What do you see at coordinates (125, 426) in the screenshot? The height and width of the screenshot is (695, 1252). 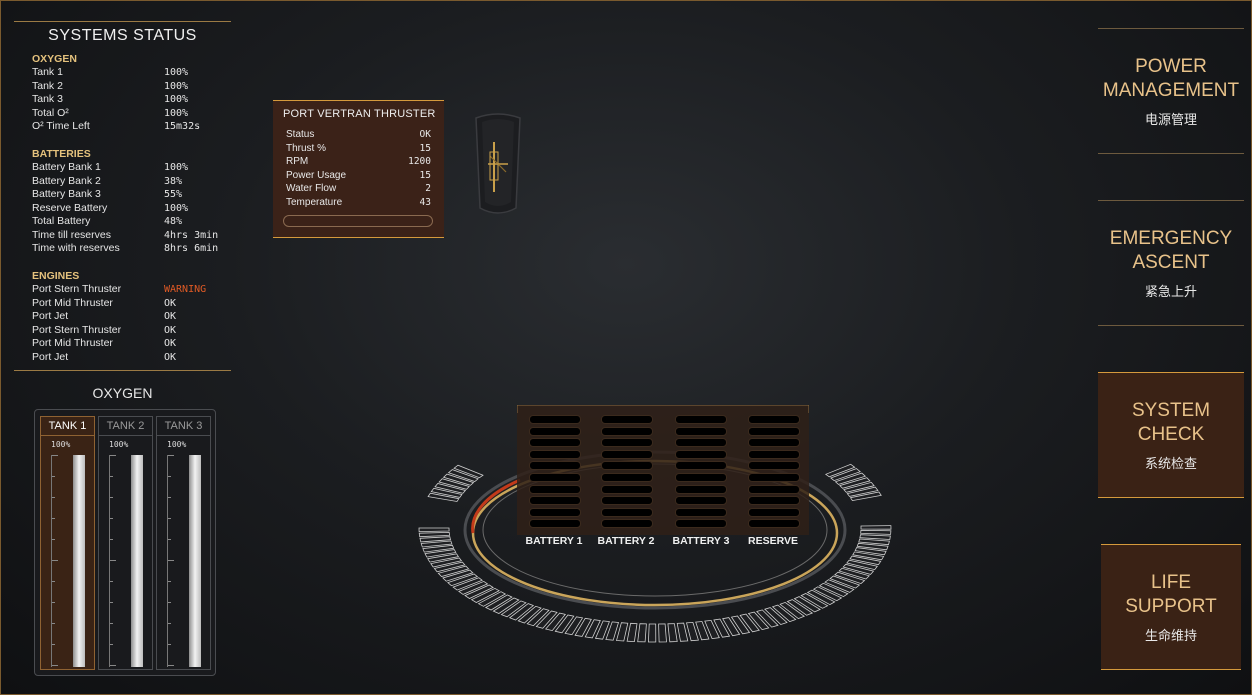 I see `tank-label: TANK 2` at bounding box center [125, 426].